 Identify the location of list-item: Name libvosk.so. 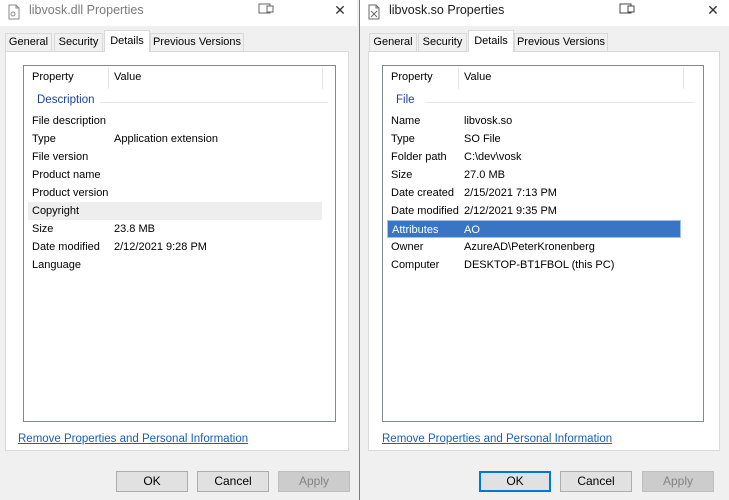
(534, 121).